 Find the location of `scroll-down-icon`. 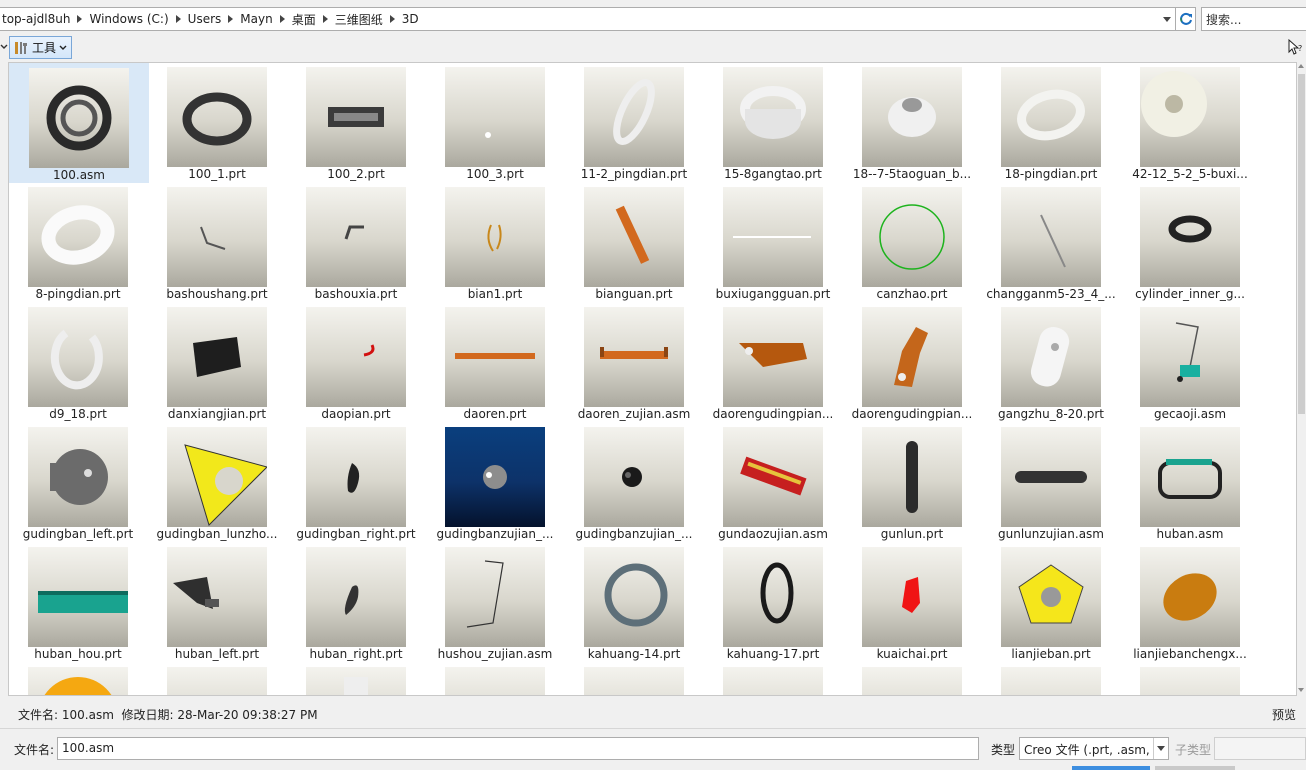

scroll-down-icon is located at coordinates (1301, 690).